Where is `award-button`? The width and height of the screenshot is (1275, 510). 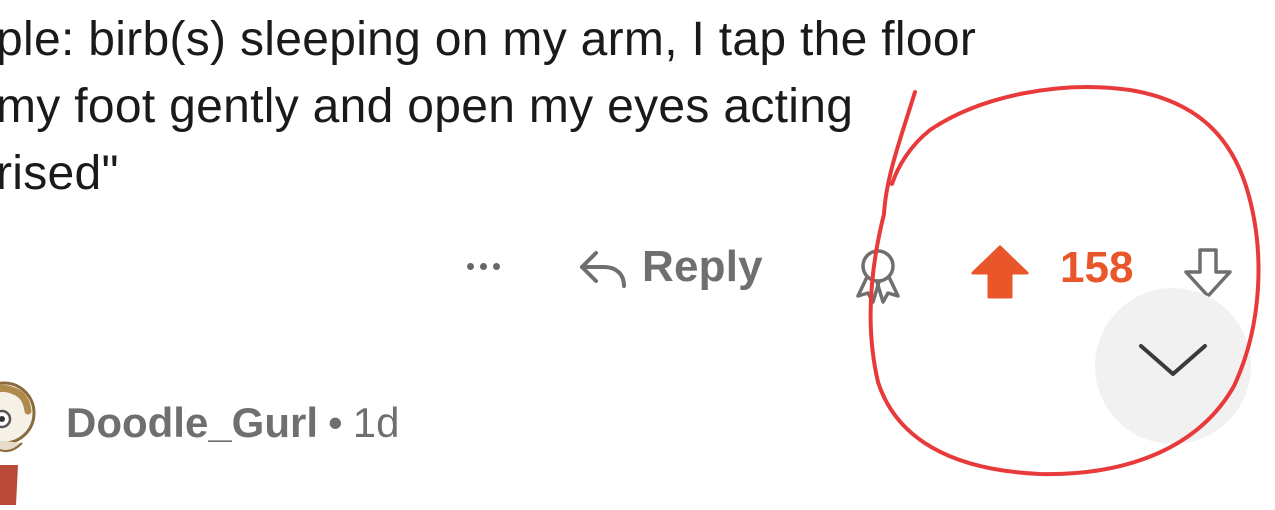
award-button is located at coordinates (878, 274).